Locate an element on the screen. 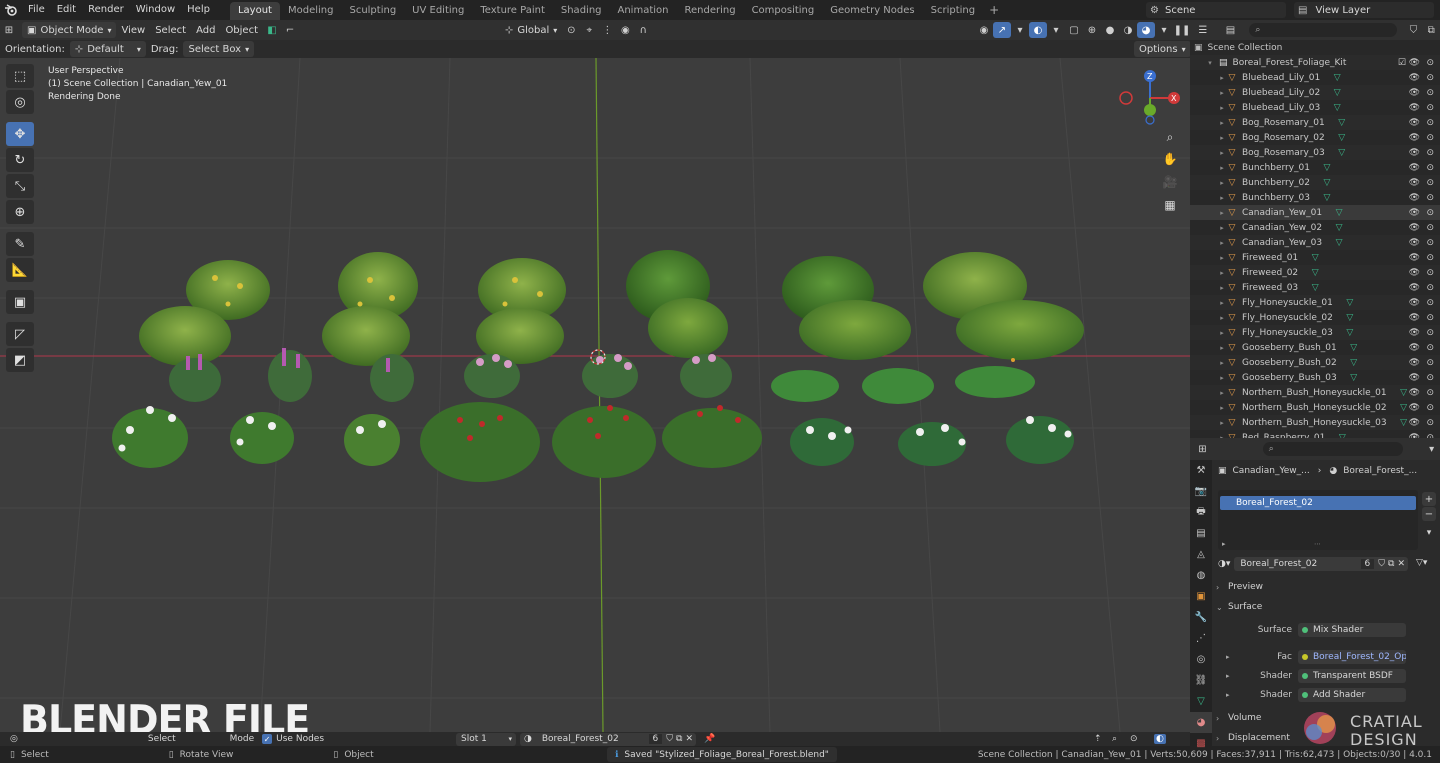 The image size is (1440, 763). fake-user-icon: ⛉ is located at coordinates (669, 739).